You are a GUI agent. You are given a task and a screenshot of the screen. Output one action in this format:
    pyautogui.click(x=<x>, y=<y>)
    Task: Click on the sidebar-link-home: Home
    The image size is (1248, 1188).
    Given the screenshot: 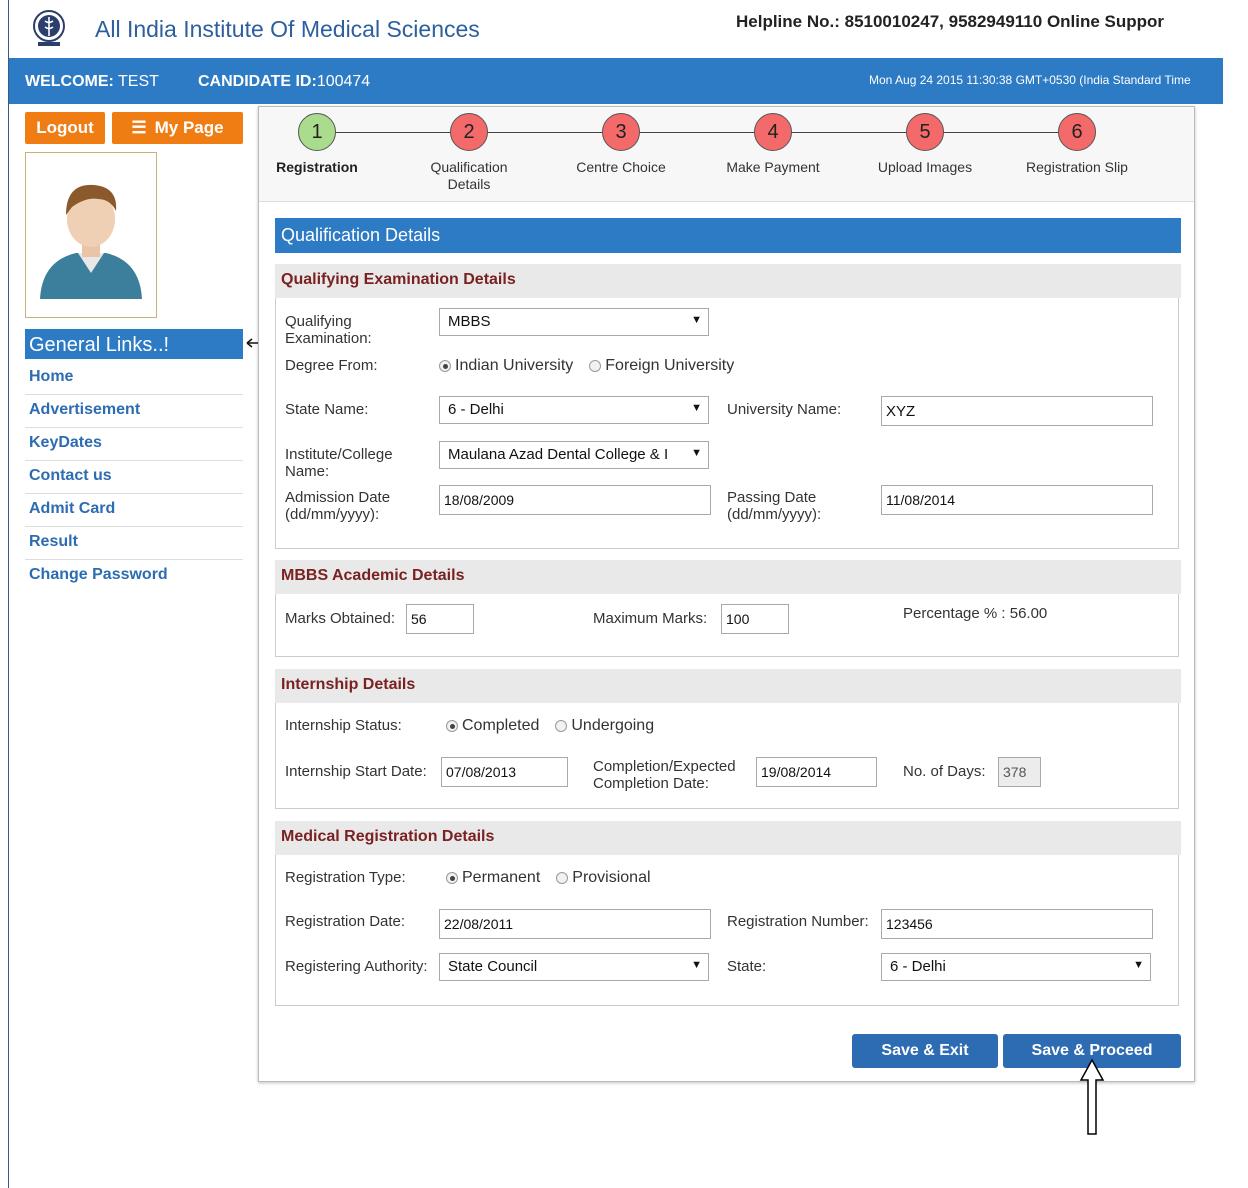 What is the action you would take?
    pyautogui.click(x=134, y=378)
    